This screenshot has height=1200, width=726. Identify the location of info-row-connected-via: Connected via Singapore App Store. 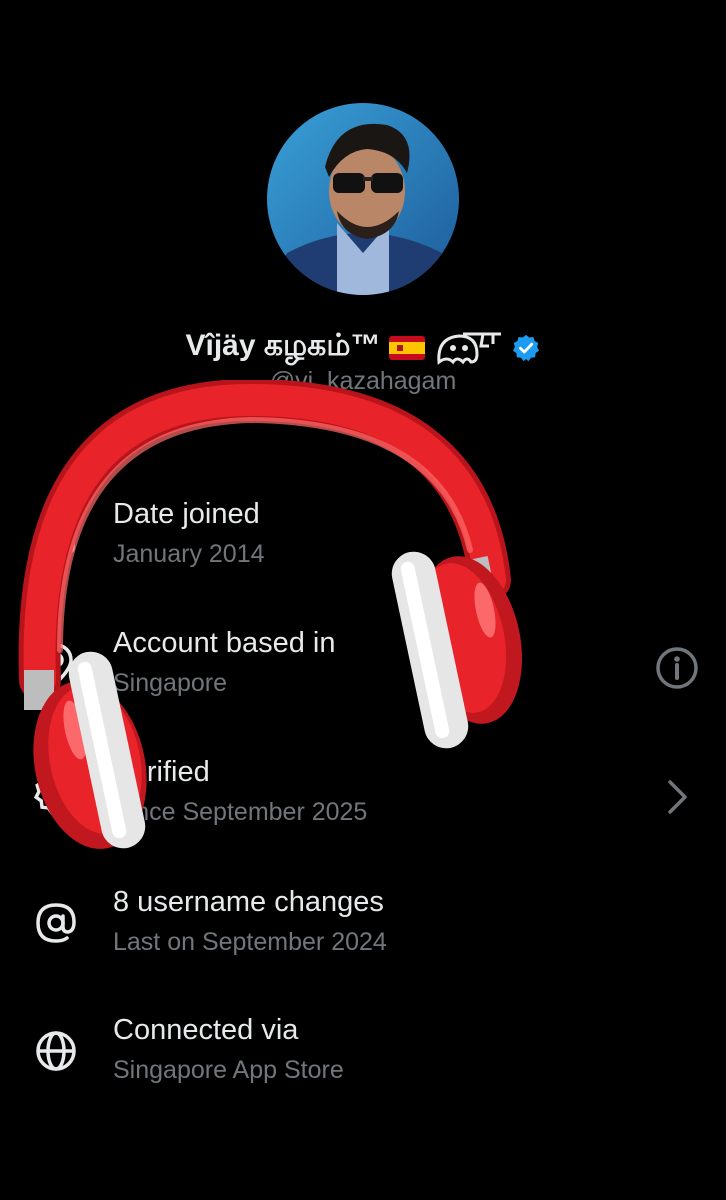
(363, 1059).